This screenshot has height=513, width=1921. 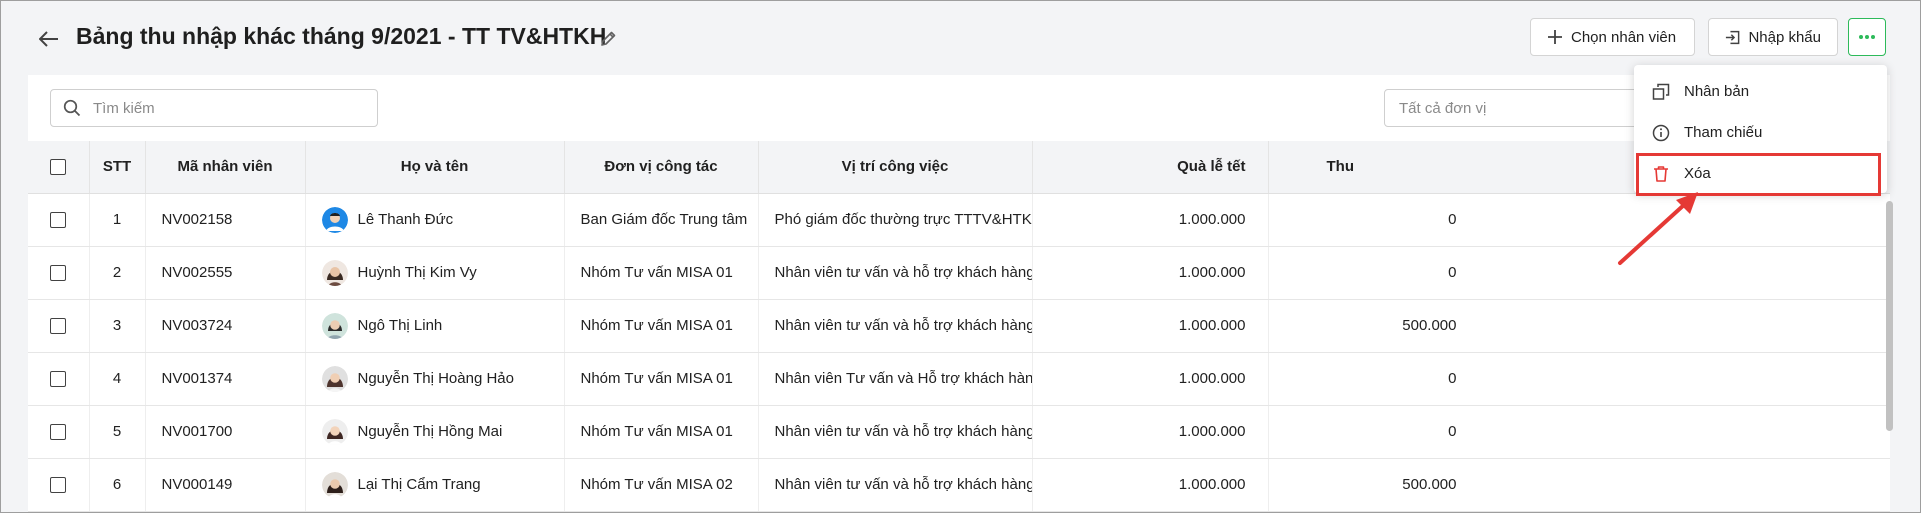 I want to click on import-icon, so click(x=1732, y=37).